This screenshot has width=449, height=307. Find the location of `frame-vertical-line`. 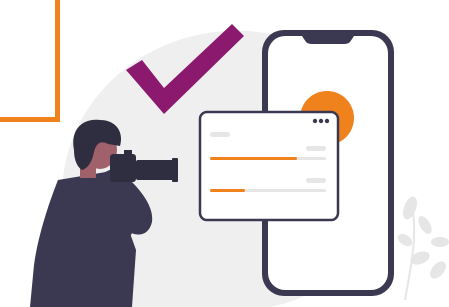

frame-vertical-line is located at coordinates (57, 61).